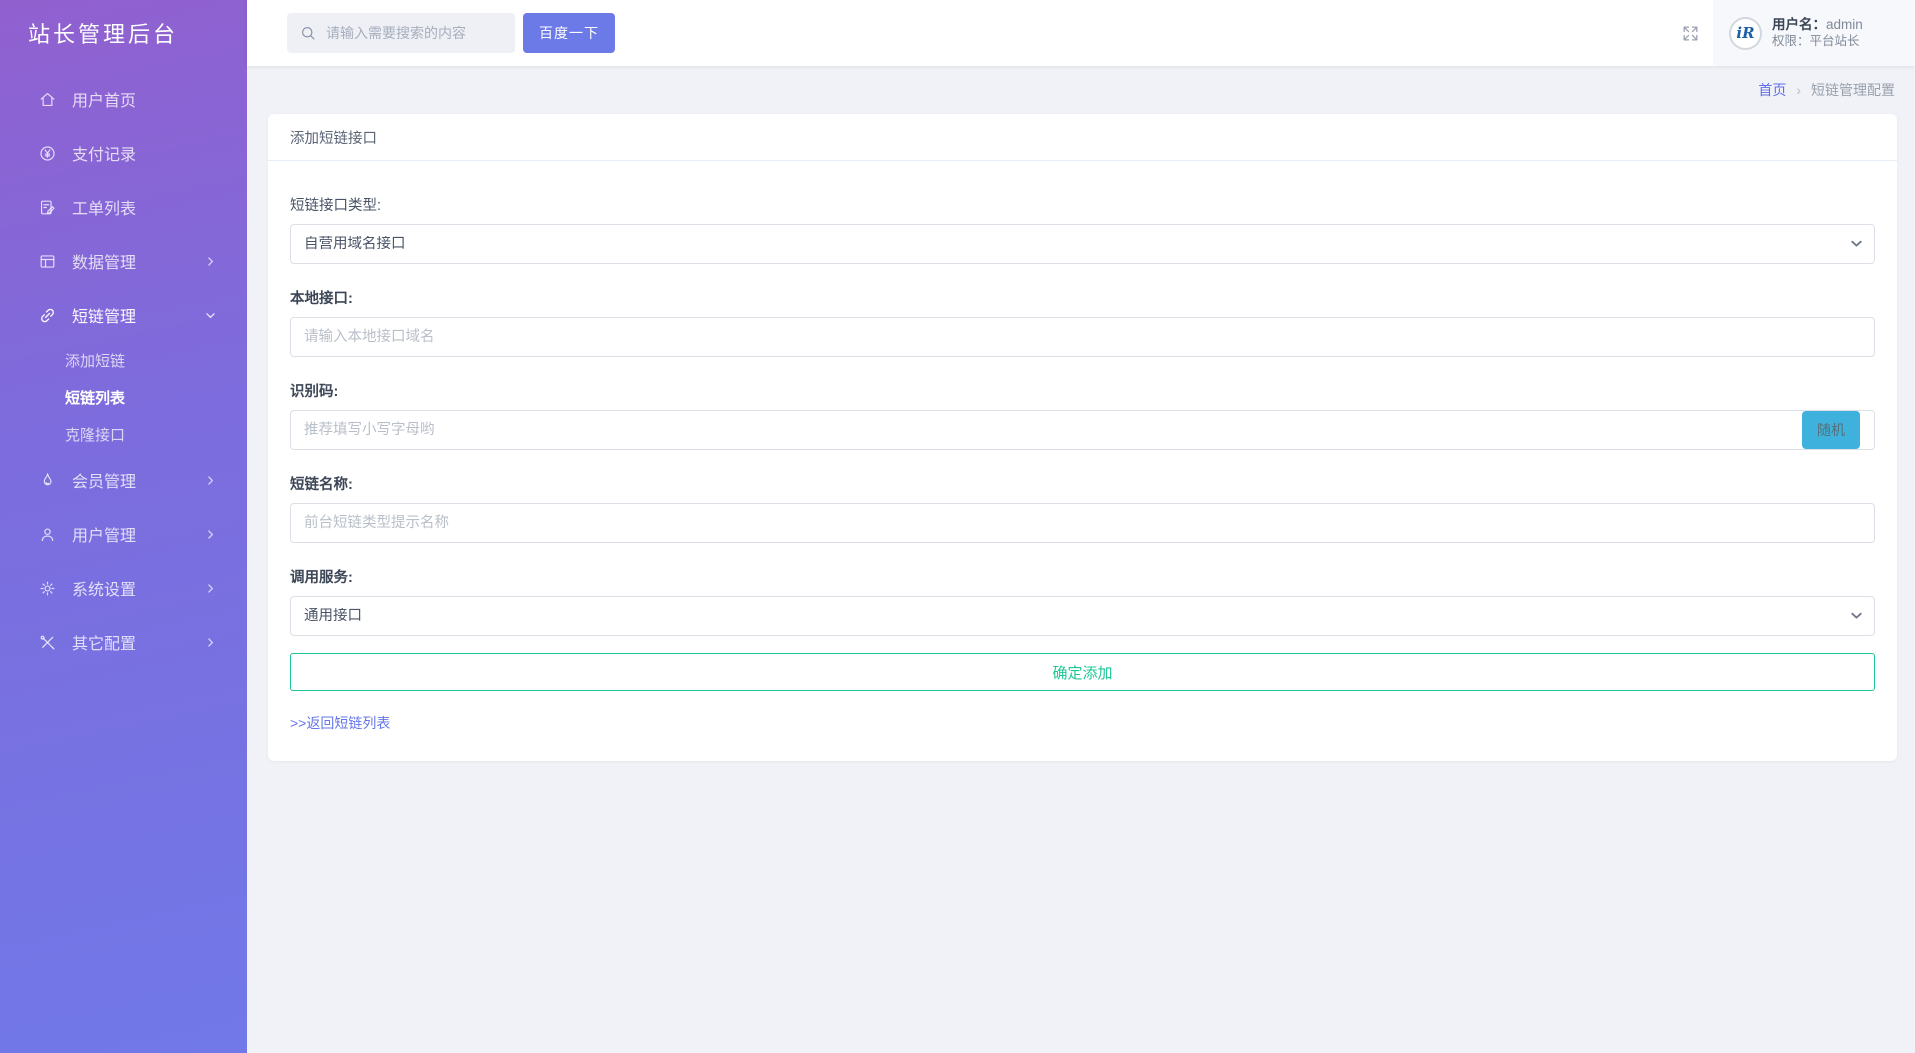  What do you see at coordinates (104, 263) in the screenshot?
I see `sidebar-item-label: 数据管理` at bounding box center [104, 263].